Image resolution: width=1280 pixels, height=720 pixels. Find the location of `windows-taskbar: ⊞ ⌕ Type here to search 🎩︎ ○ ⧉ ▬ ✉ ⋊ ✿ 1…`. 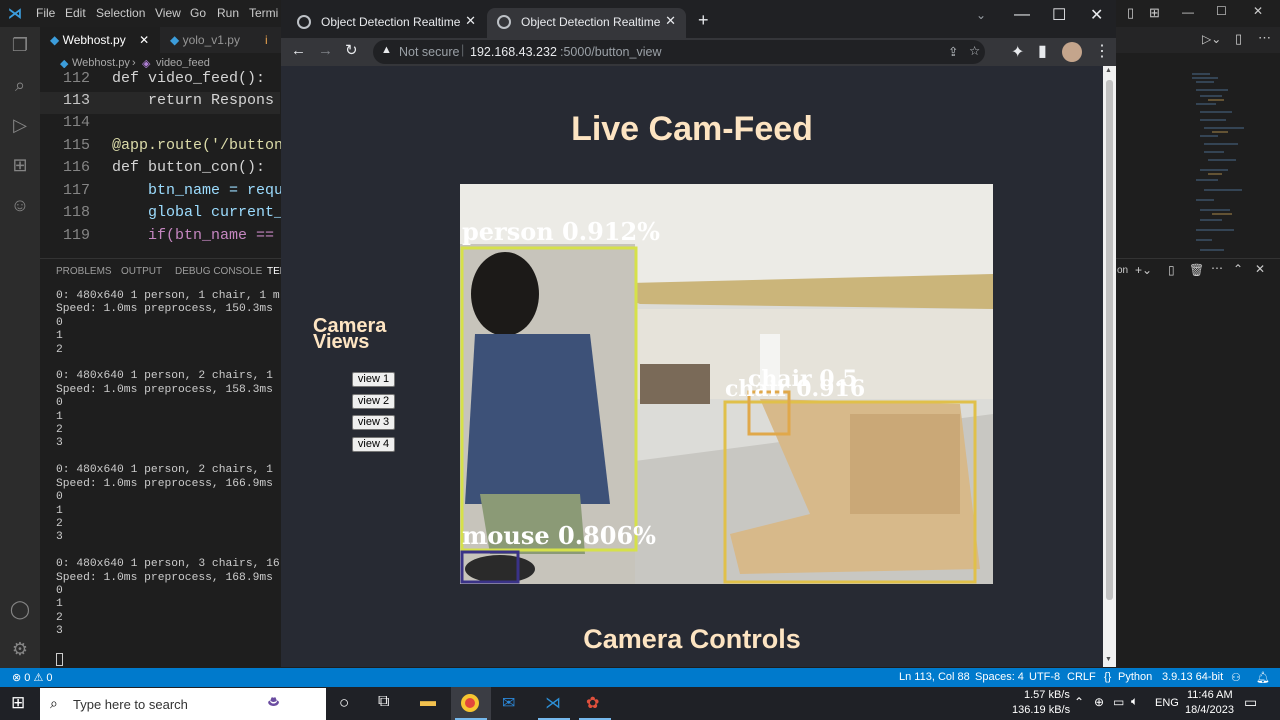

windows-taskbar: ⊞ ⌕ Type here to search 🎩︎ ○ ⧉ ▬ ✉ ⋊ ✿ 1… is located at coordinates (640, 703).